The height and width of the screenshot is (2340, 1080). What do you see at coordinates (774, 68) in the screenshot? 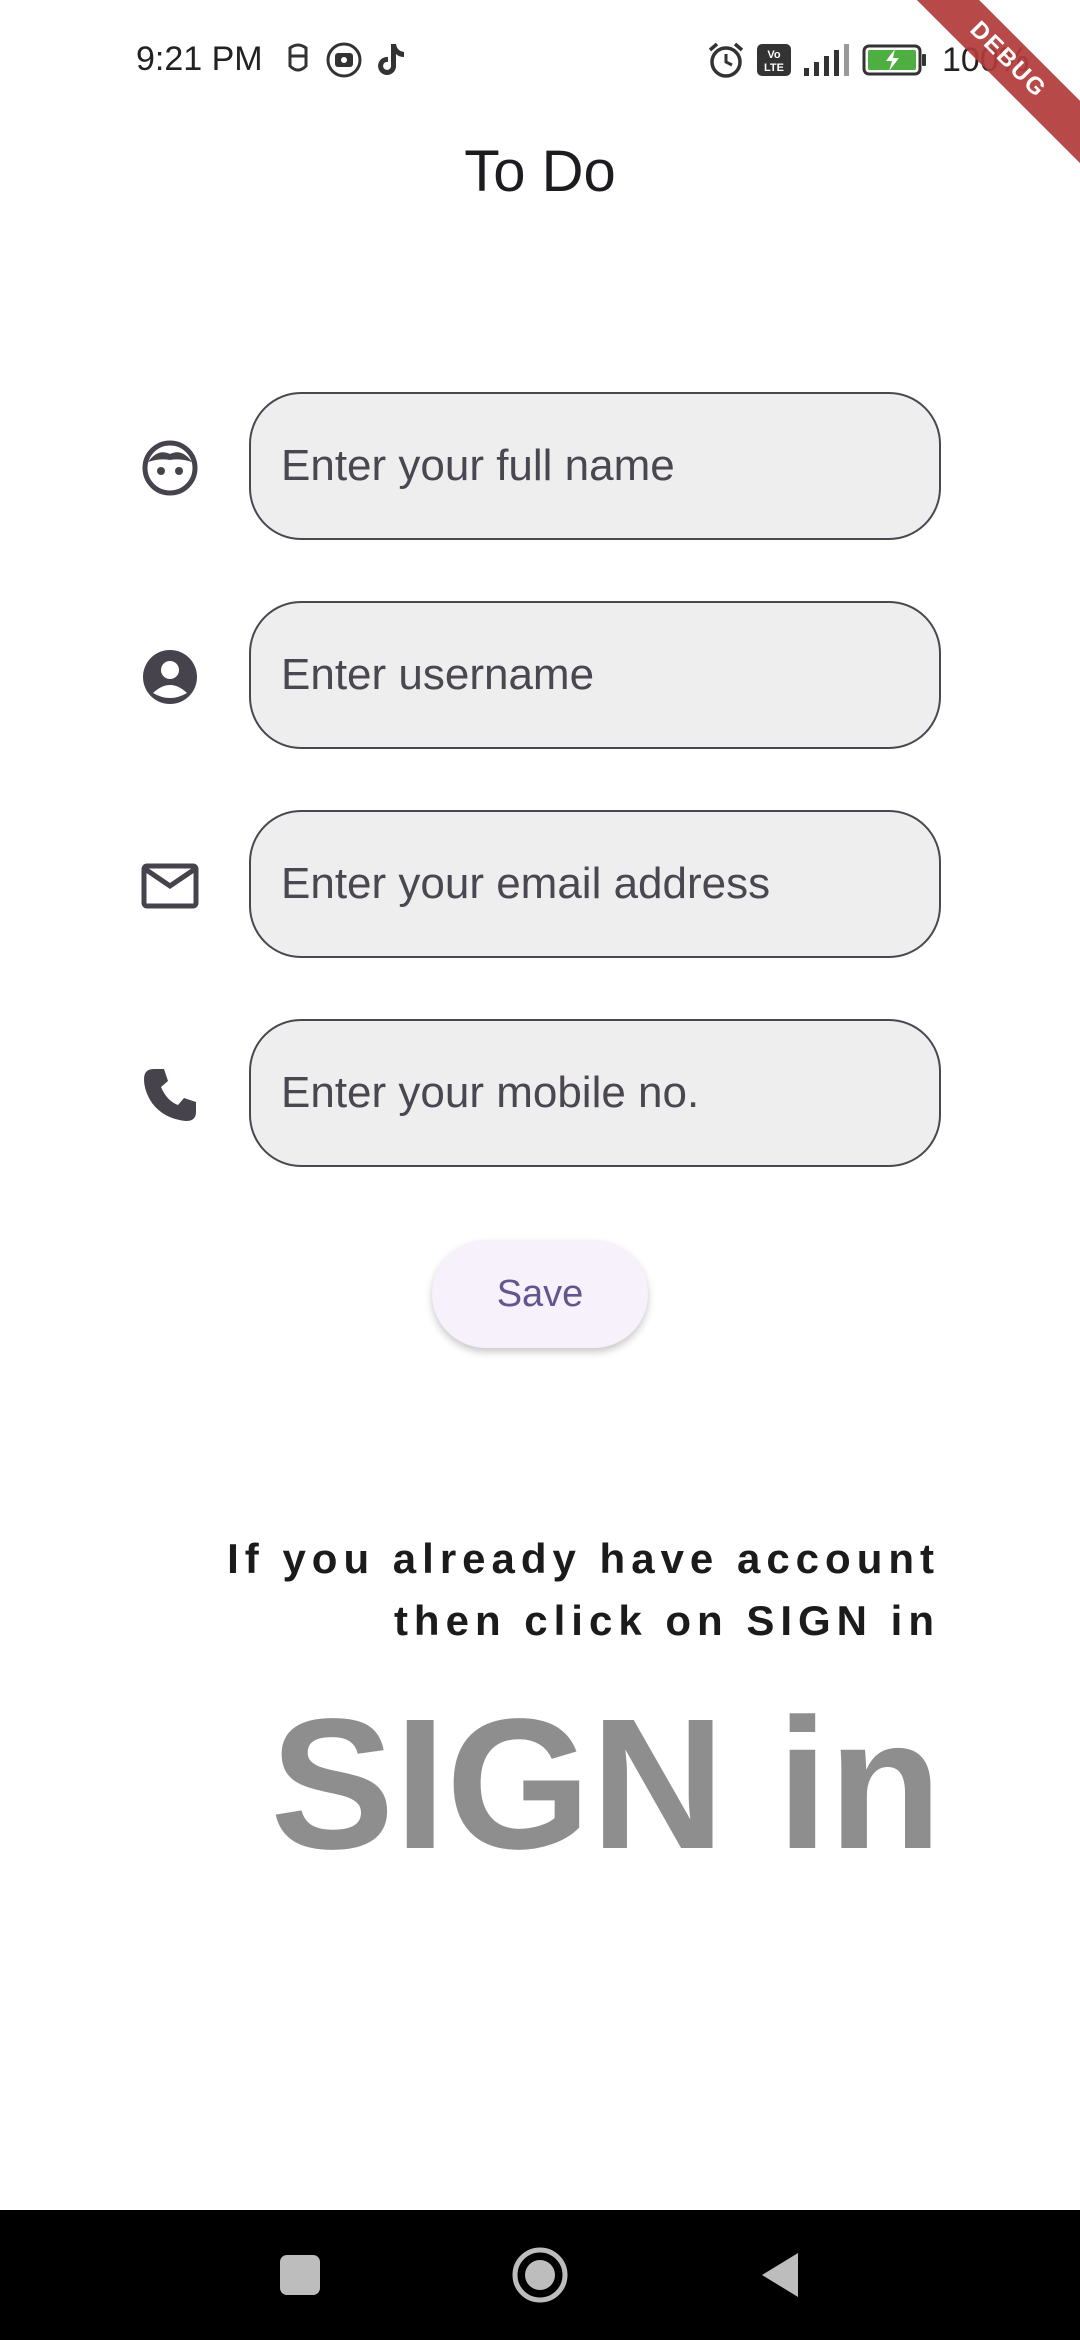
I see `svg-text: LTE` at bounding box center [774, 68].